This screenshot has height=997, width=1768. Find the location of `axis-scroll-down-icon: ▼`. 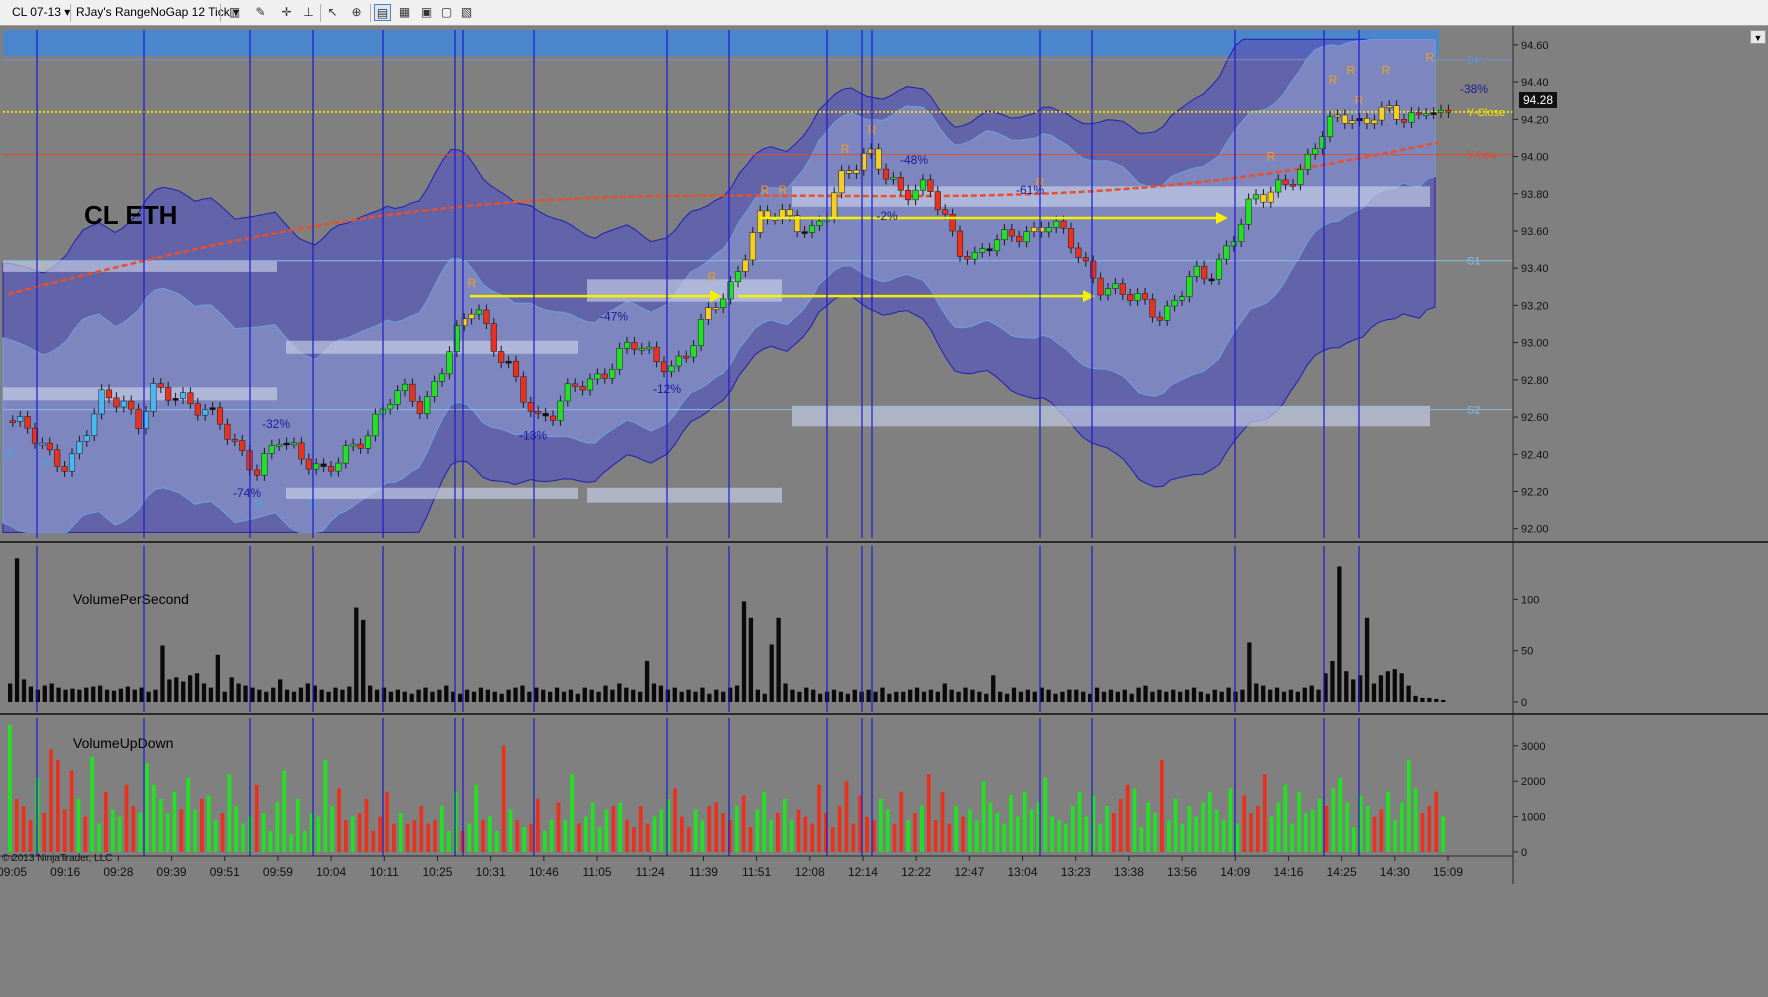

axis-scroll-down-icon: ▼ is located at coordinates (1758, 37).